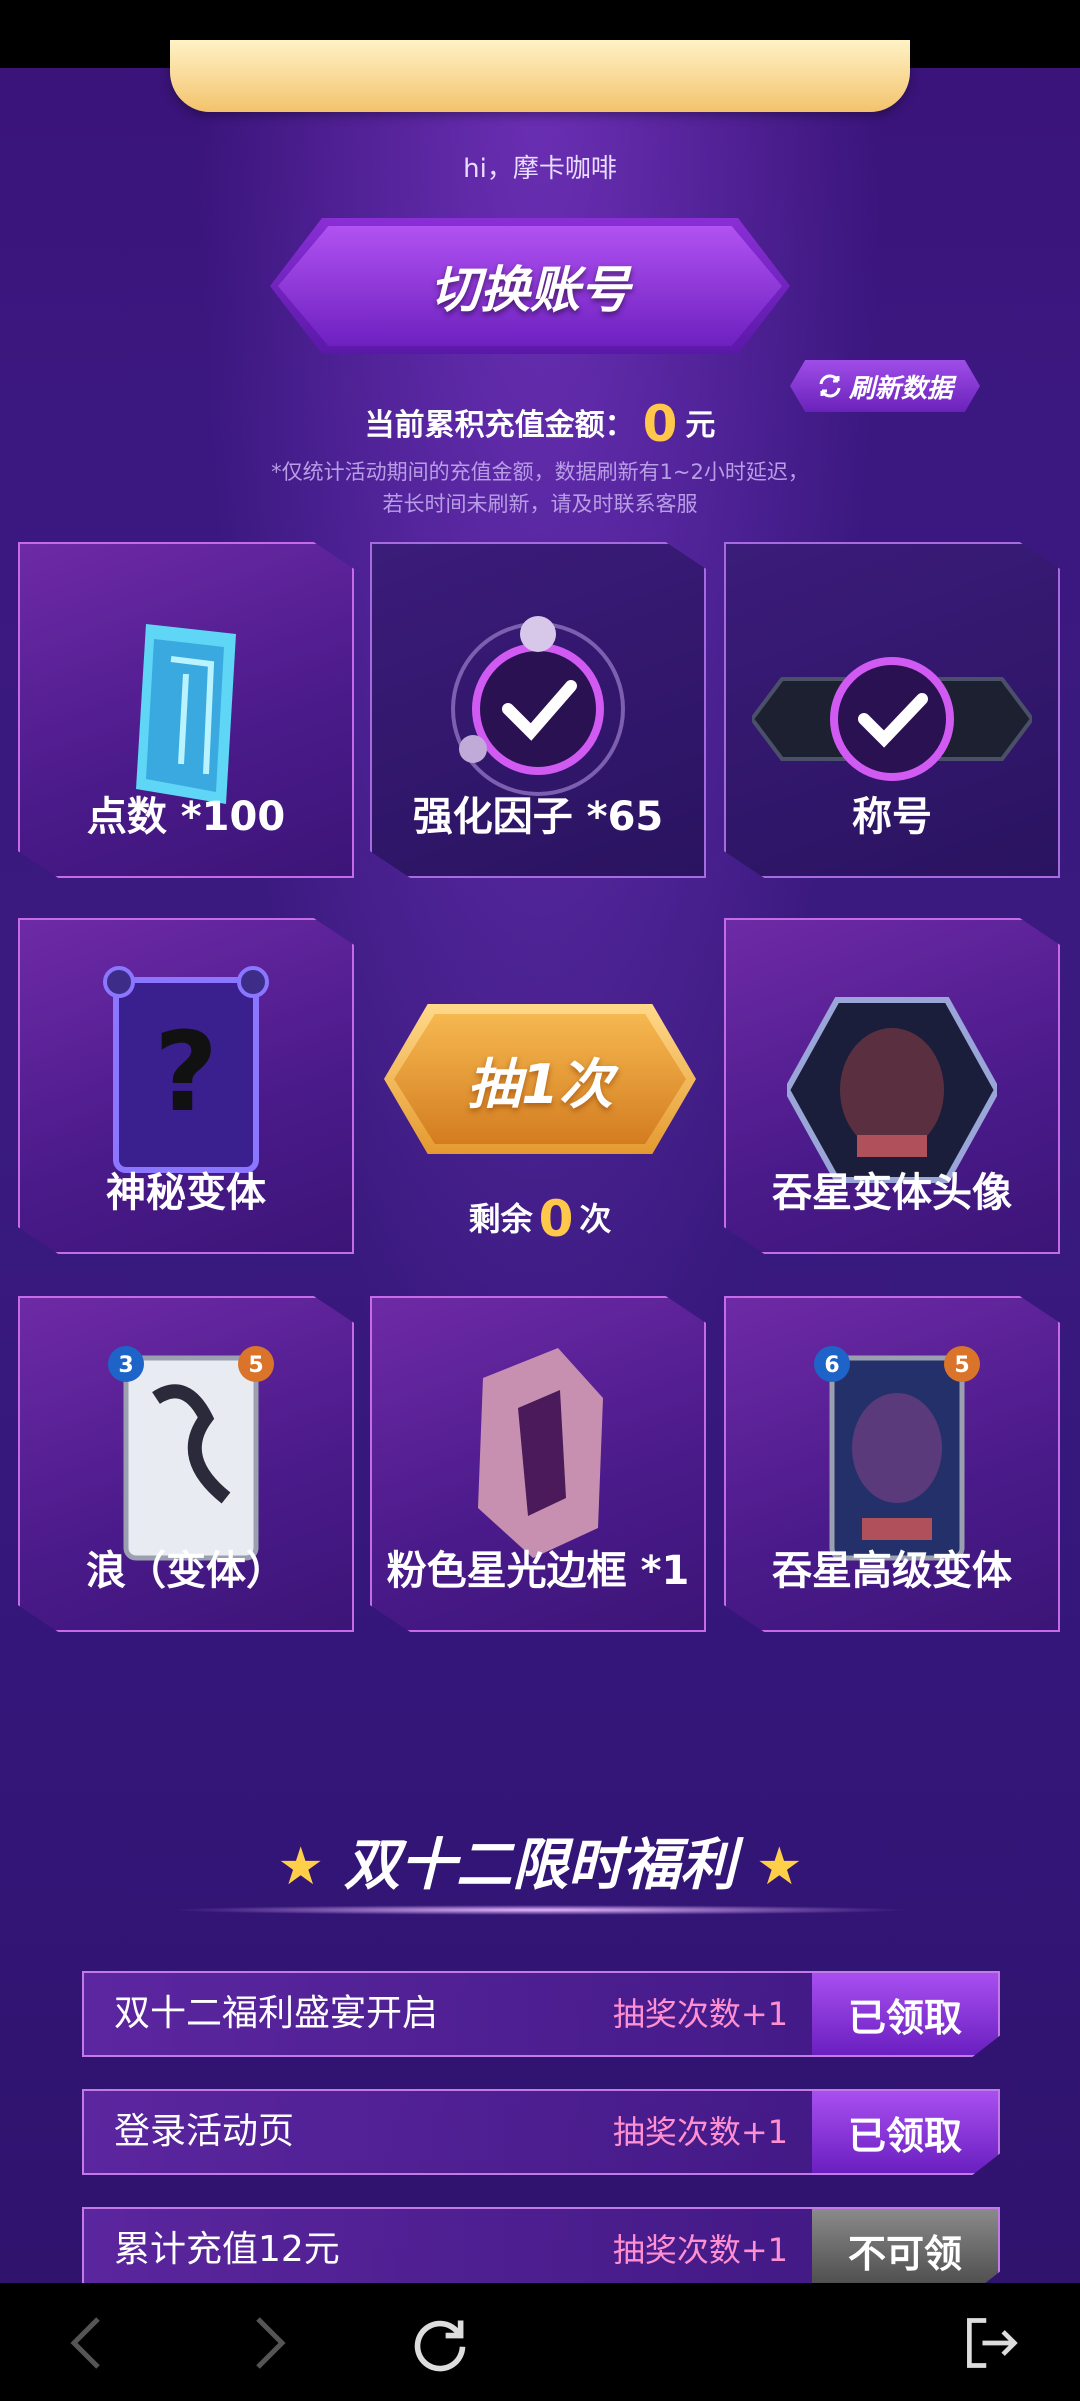 Image resolution: width=1080 pixels, height=2401 pixels. I want to click on recharge-amount: 当前累积充值金额： 0 元, so click(540, 424).